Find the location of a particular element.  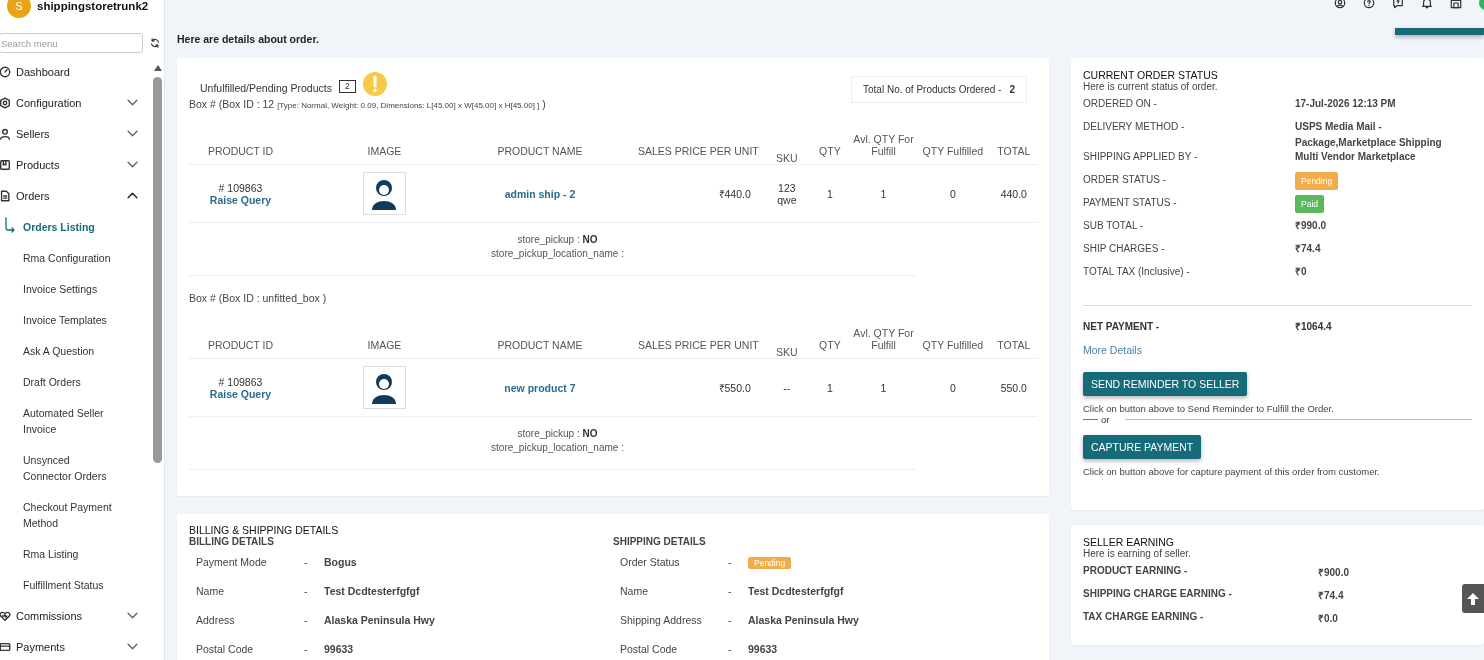

warning-icon is located at coordinates (374, 84).